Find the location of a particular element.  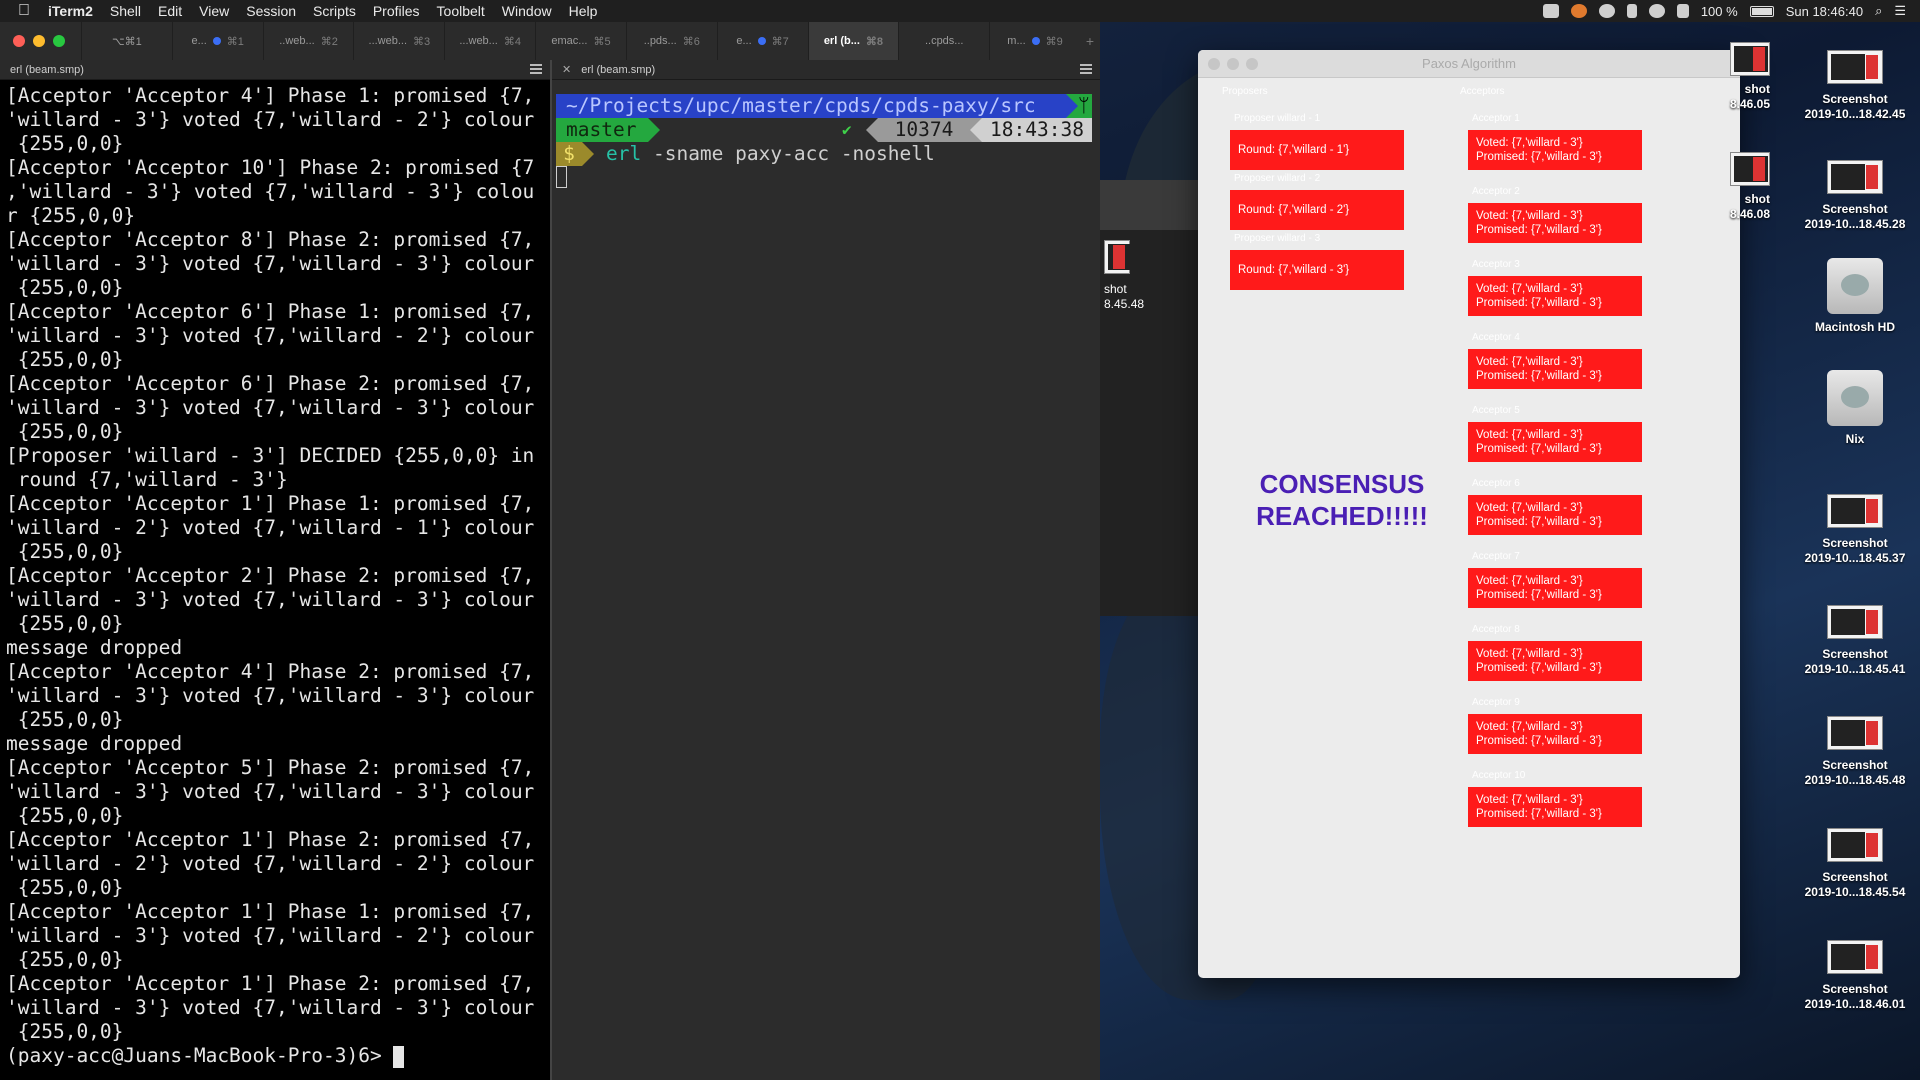

menu-view: View is located at coordinates (214, 11).